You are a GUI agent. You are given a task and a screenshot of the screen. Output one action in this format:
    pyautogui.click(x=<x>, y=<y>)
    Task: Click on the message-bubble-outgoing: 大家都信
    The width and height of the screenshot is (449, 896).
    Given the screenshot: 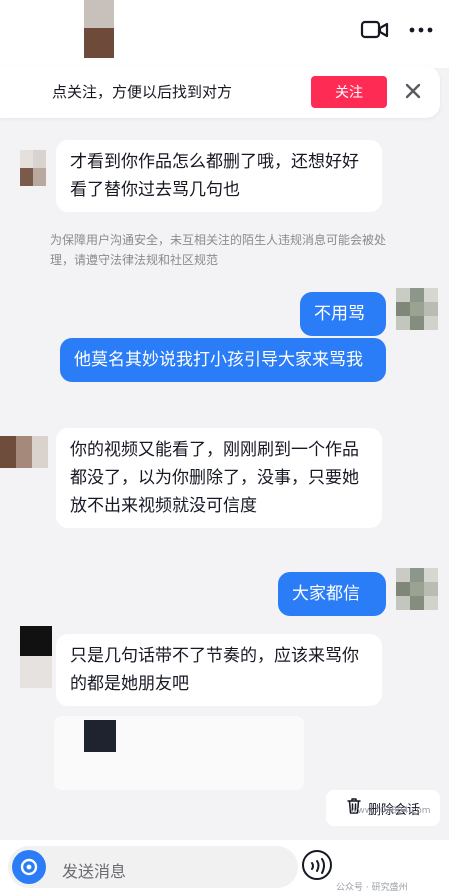 What is the action you would take?
    pyautogui.click(x=332, y=594)
    